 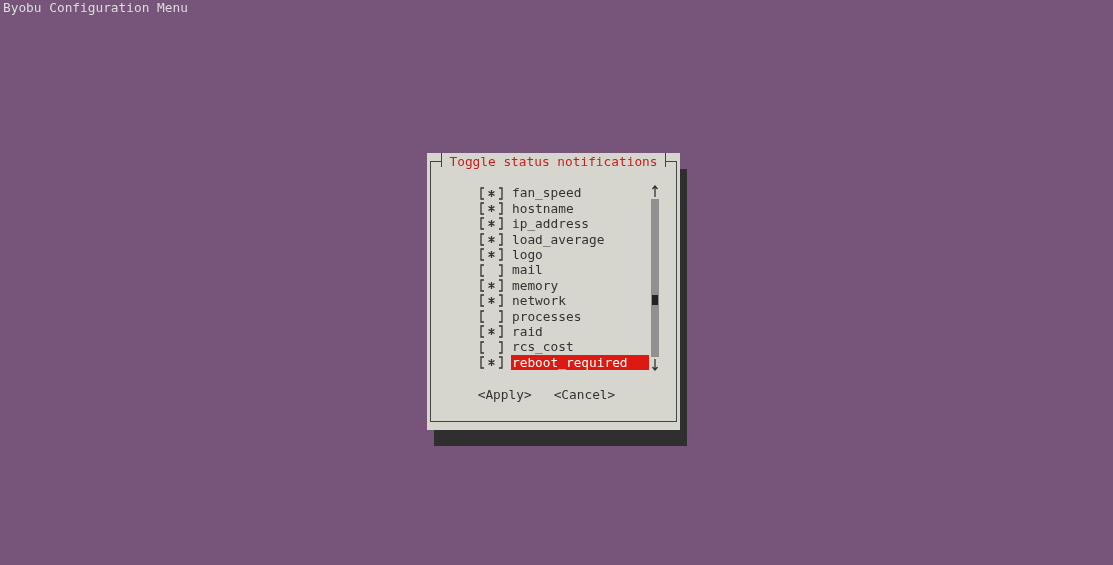 What do you see at coordinates (504, 395) in the screenshot?
I see `dialog-button: <Apply>` at bounding box center [504, 395].